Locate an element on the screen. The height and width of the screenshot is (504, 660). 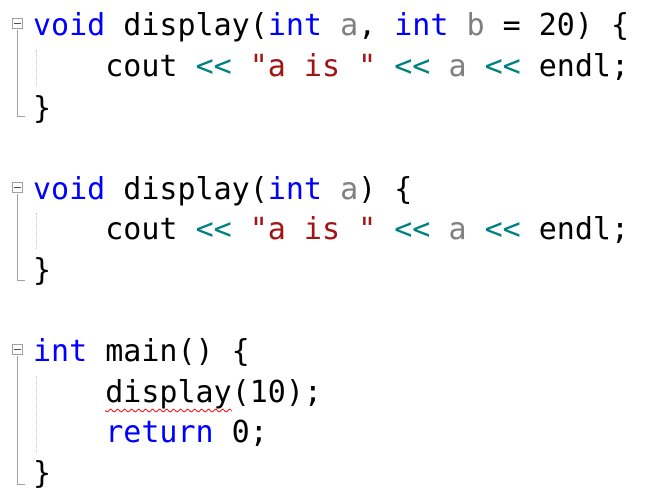
code-line-call: display(10); is located at coordinates (177, 393).